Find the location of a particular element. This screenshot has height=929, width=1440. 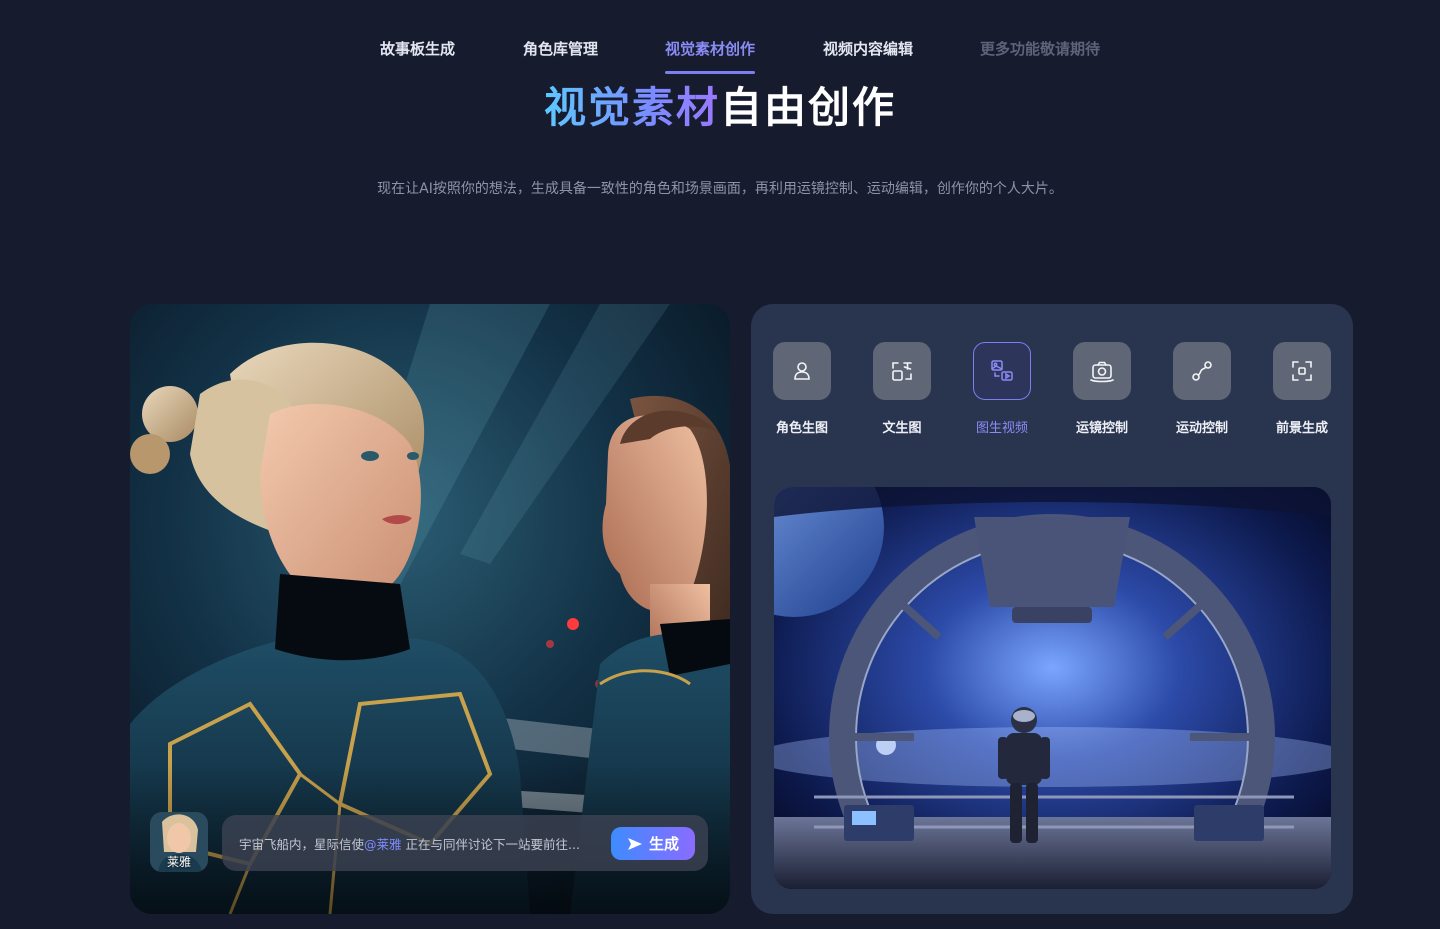

tool-camera-control: 运镜控制 is located at coordinates (1102, 389).